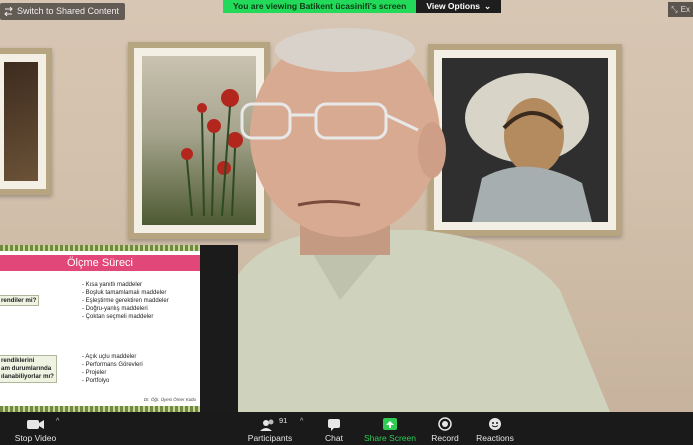 This screenshot has height=445, width=693. What do you see at coordinates (270, 438) in the screenshot?
I see `participants-label: Participants` at bounding box center [270, 438].